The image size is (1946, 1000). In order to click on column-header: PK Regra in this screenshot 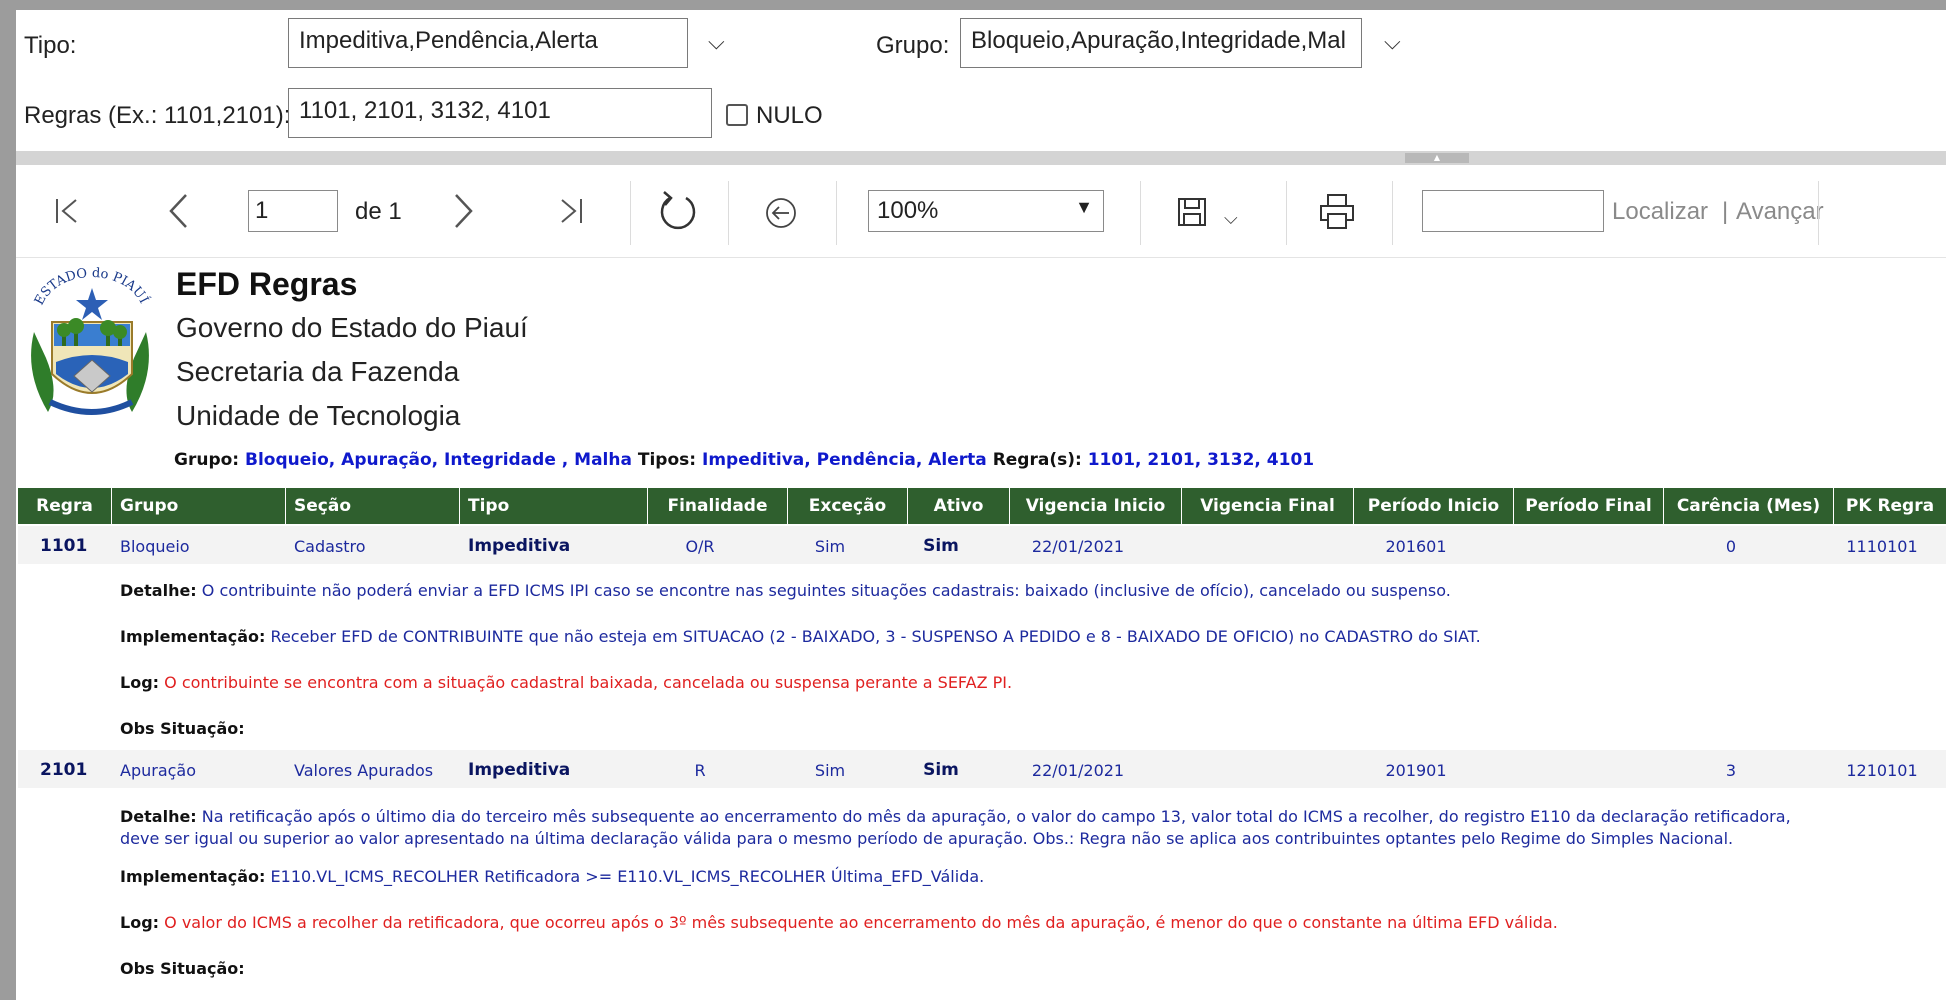, I will do `click(1890, 506)`.